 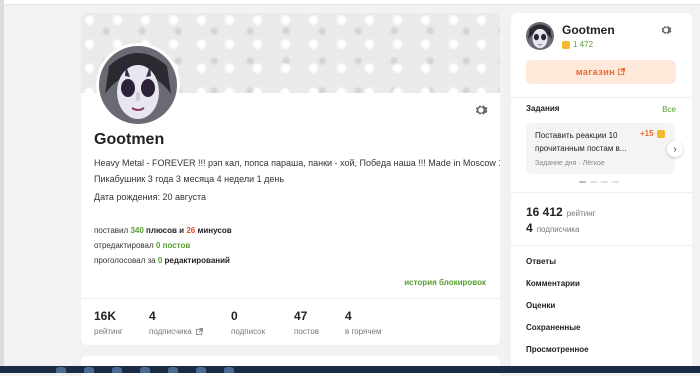 What do you see at coordinates (150, 197) in the screenshot?
I see `birthday: Дата рождения: 20 августа` at bounding box center [150, 197].